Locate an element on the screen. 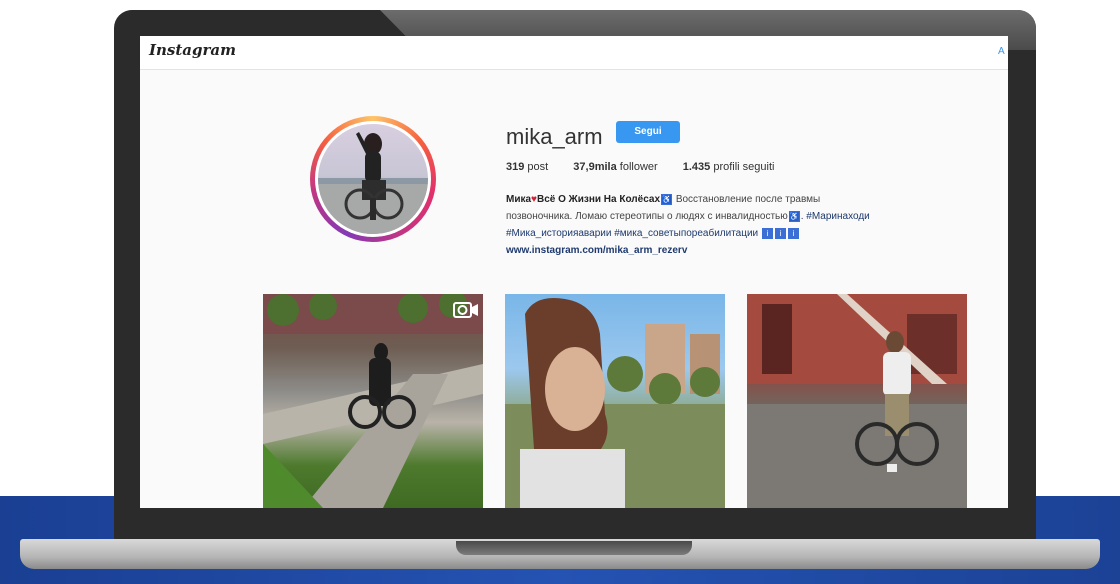  avatar is located at coordinates (373, 179).